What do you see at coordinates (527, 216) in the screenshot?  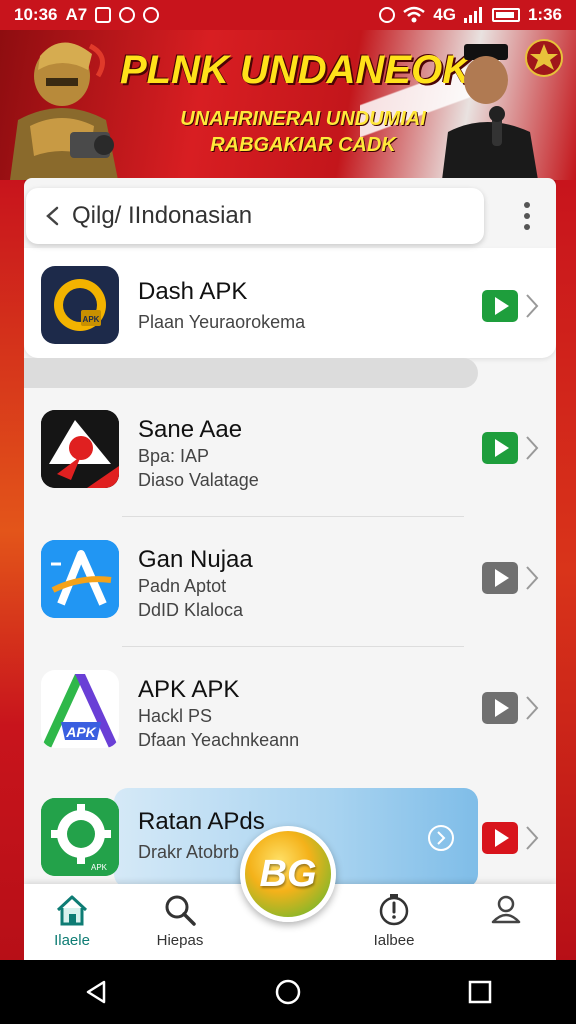 I see `more-options-icon` at bounding box center [527, 216].